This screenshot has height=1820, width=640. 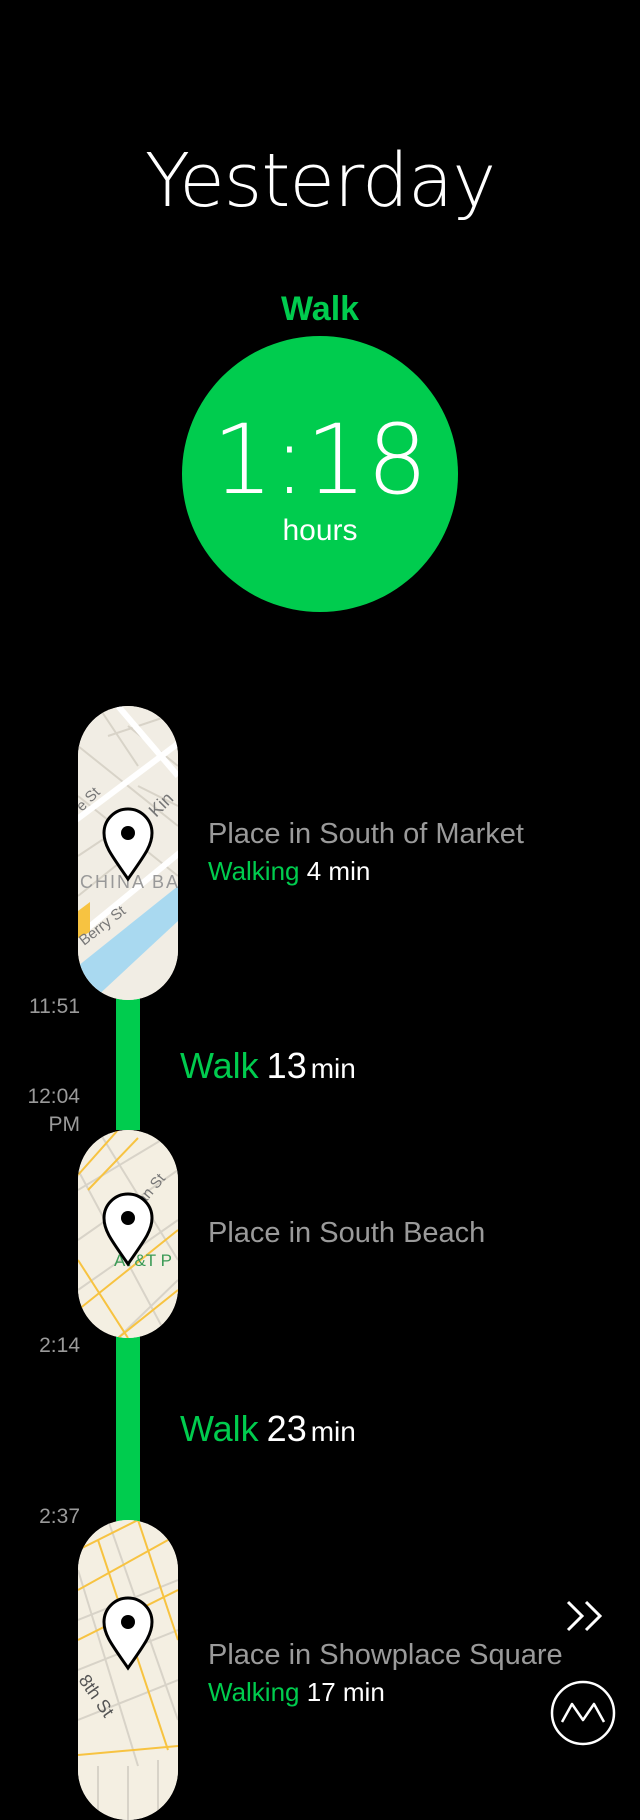 I want to click on moves-logo-icon, so click(x=583, y=1713).